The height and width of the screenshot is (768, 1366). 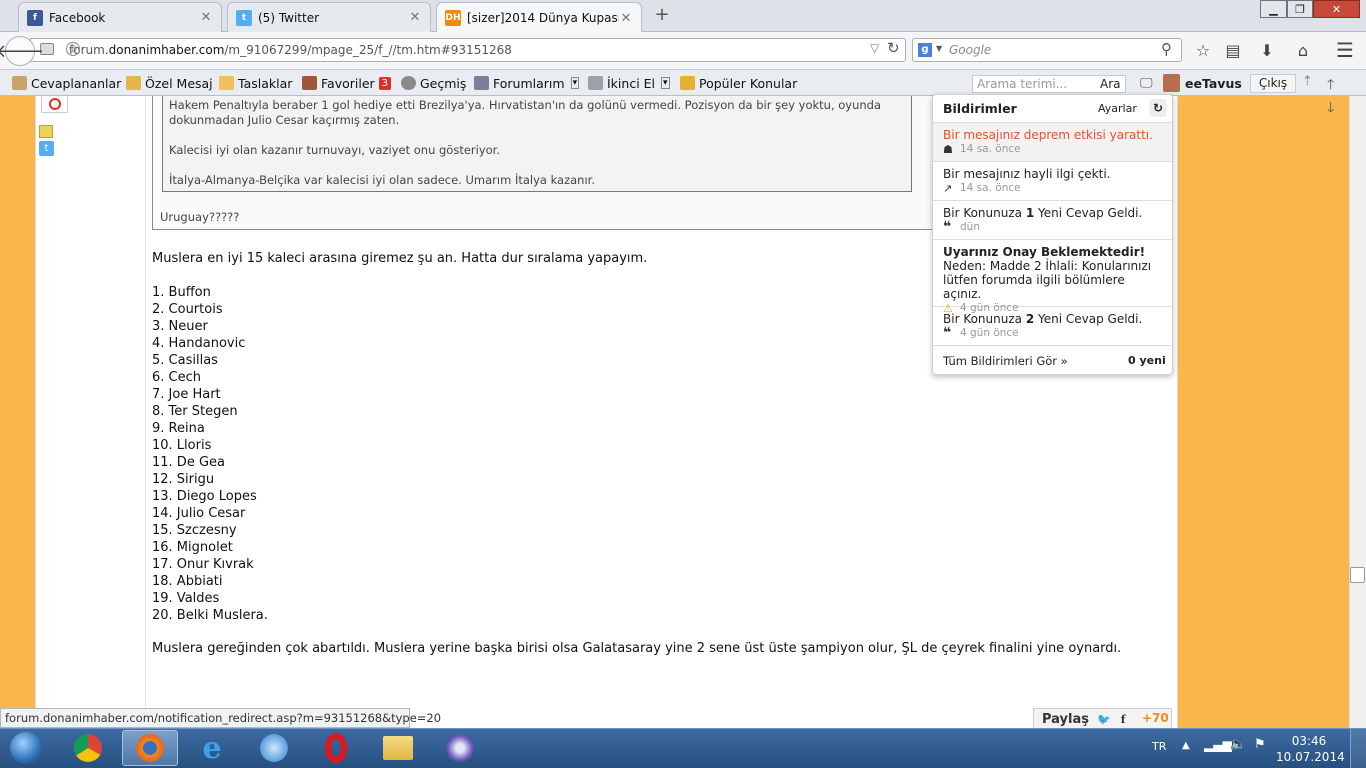 I want to click on refresh-icon: ↻, so click(x=1158, y=108).